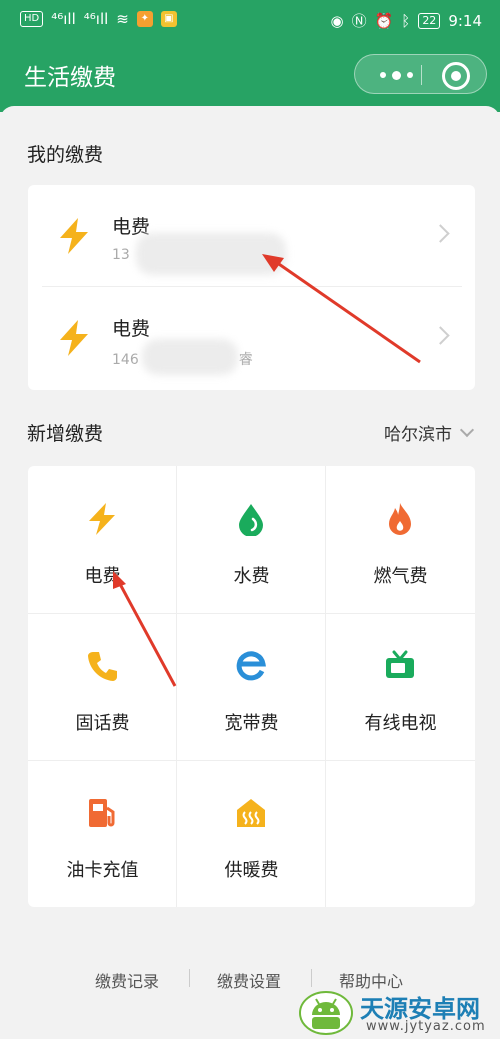 This screenshot has height=1039, width=500. What do you see at coordinates (400, 686) in the screenshot?
I see `bill-type-cable-tv: 有线电视` at bounding box center [400, 686].